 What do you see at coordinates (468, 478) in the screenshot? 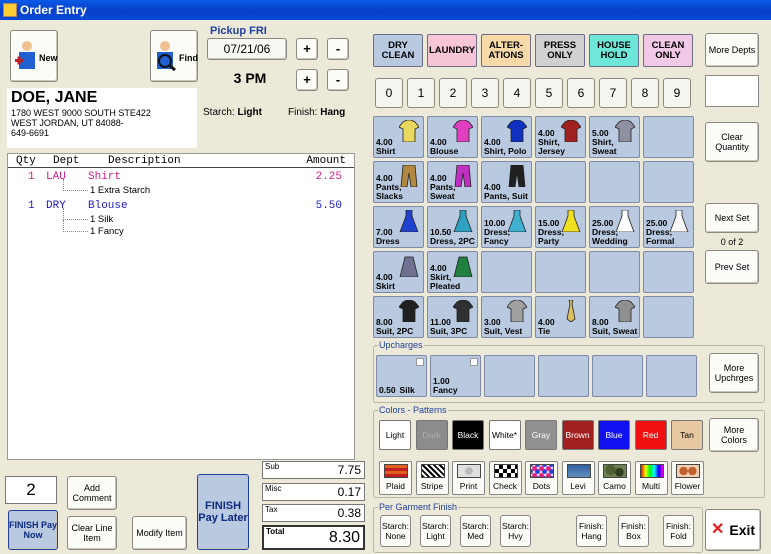
I see `pattern-print-button: Print` at bounding box center [468, 478].